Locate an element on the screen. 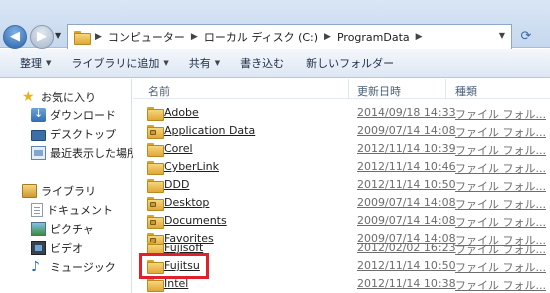 The image size is (550, 293). star-icon: ★ is located at coordinates (28, 97).